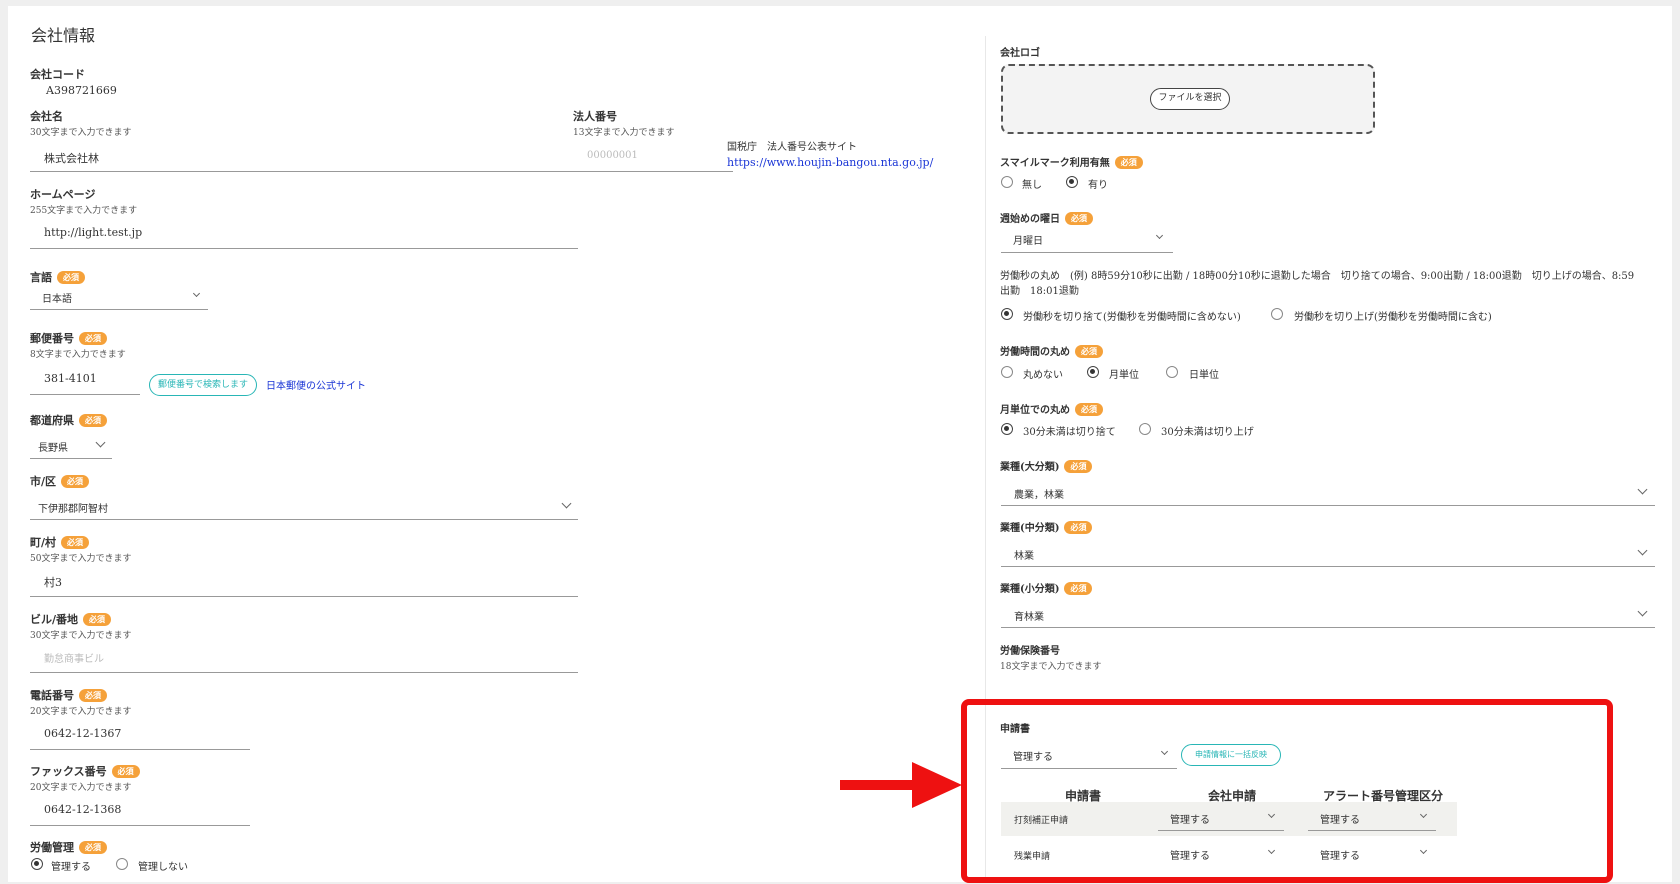 The width and height of the screenshot is (1680, 884). I want to click on industry-major-underline, so click(1328, 505).